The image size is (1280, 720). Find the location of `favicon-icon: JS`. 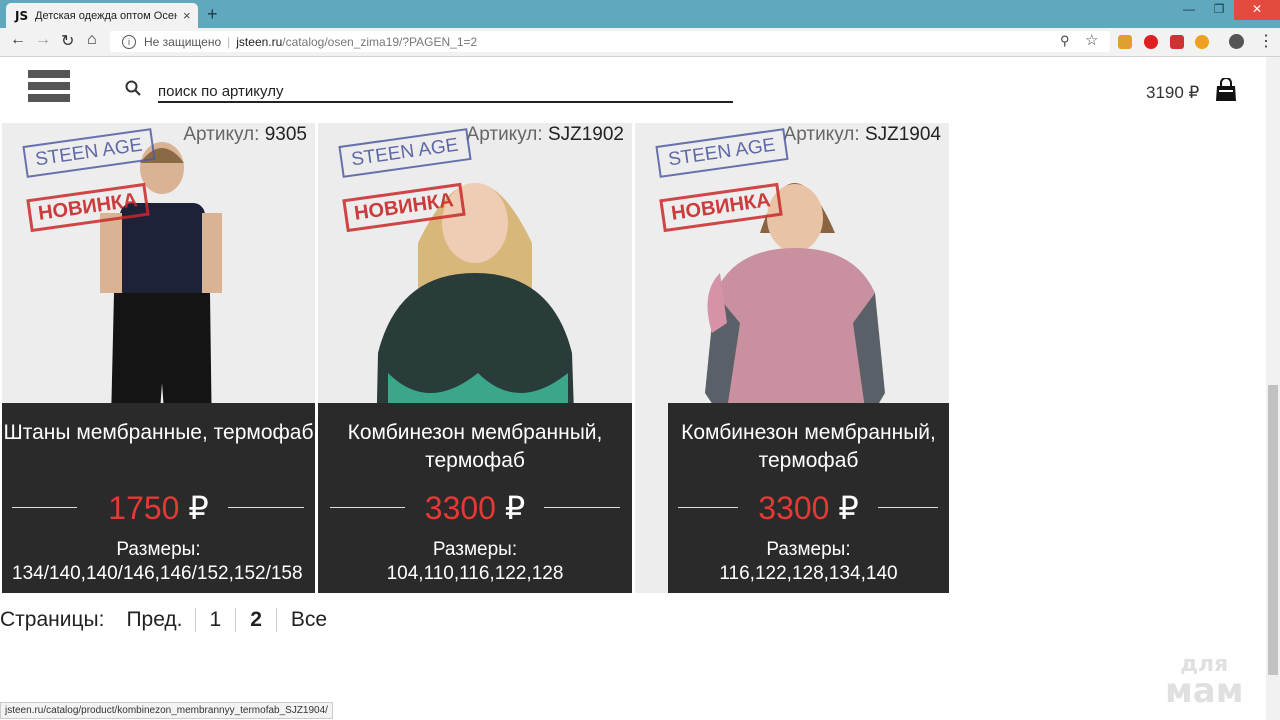

favicon-icon: JS is located at coordinates (22, 15).